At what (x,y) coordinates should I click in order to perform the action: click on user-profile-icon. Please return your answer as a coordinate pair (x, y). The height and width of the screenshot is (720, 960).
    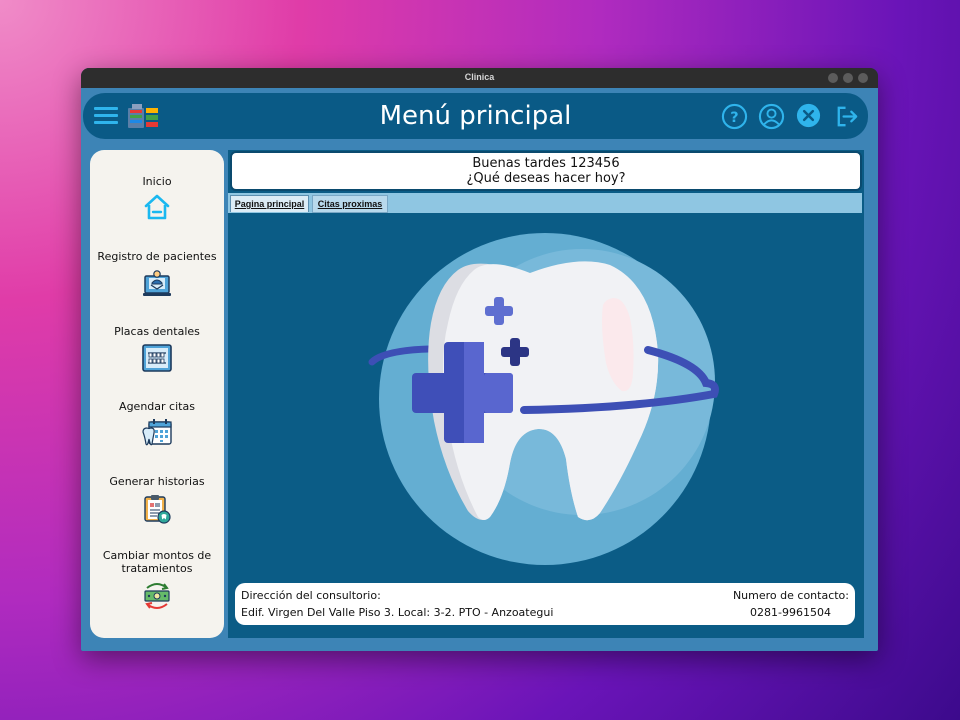
    Looking at the image, I should click on (771, 116).